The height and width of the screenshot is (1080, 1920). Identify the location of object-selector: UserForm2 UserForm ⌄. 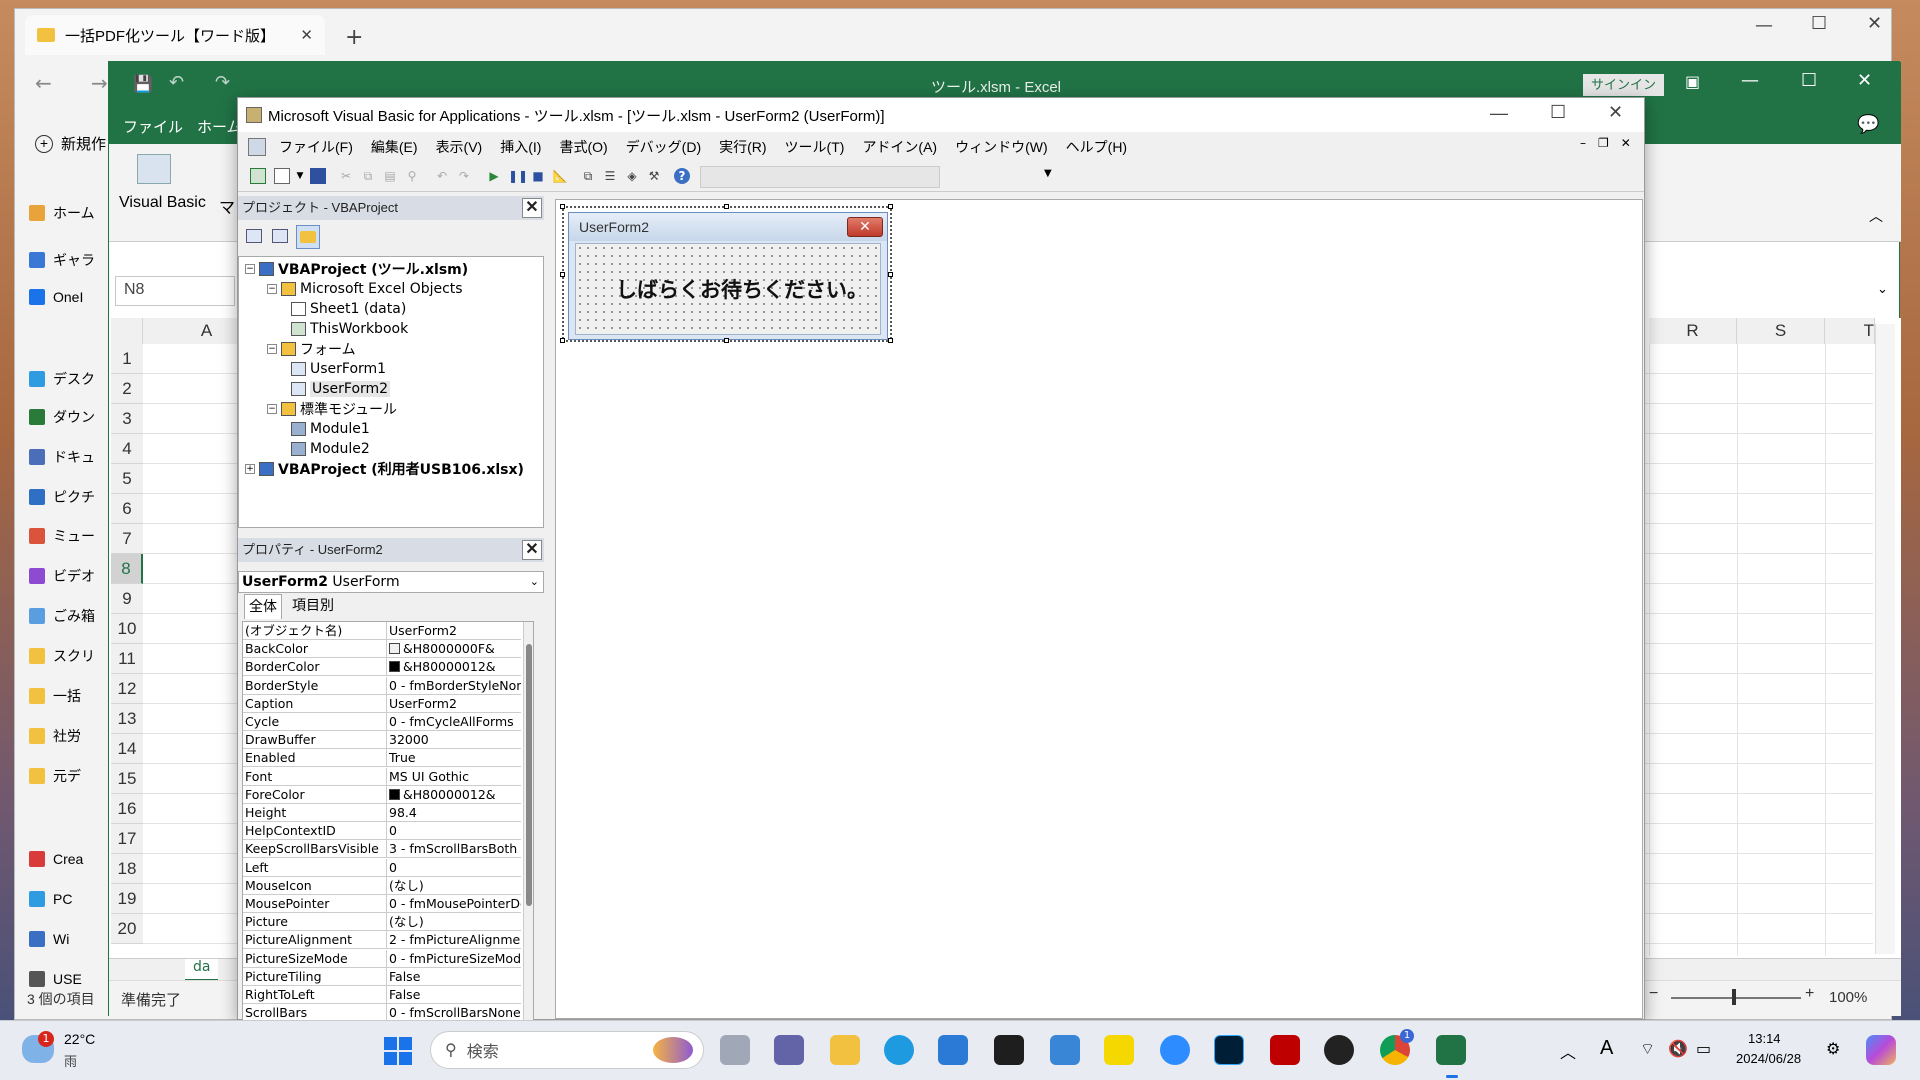
(391, 582).